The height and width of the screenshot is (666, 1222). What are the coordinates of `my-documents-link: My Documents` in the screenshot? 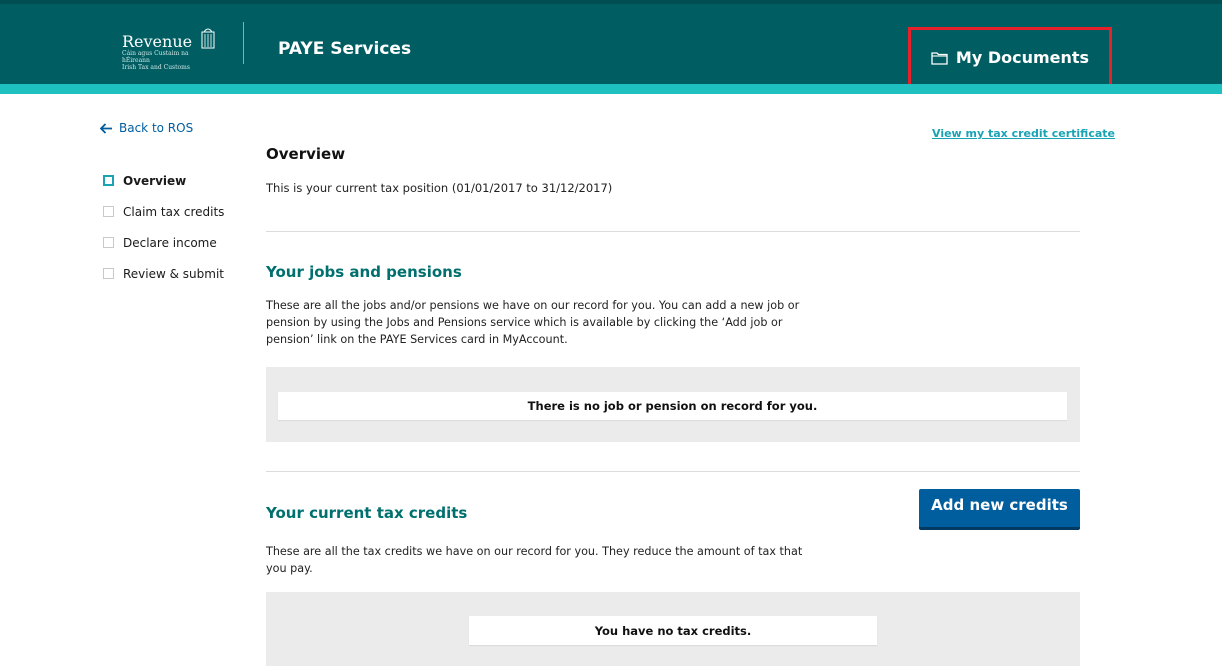 It's located at (1010, 57).